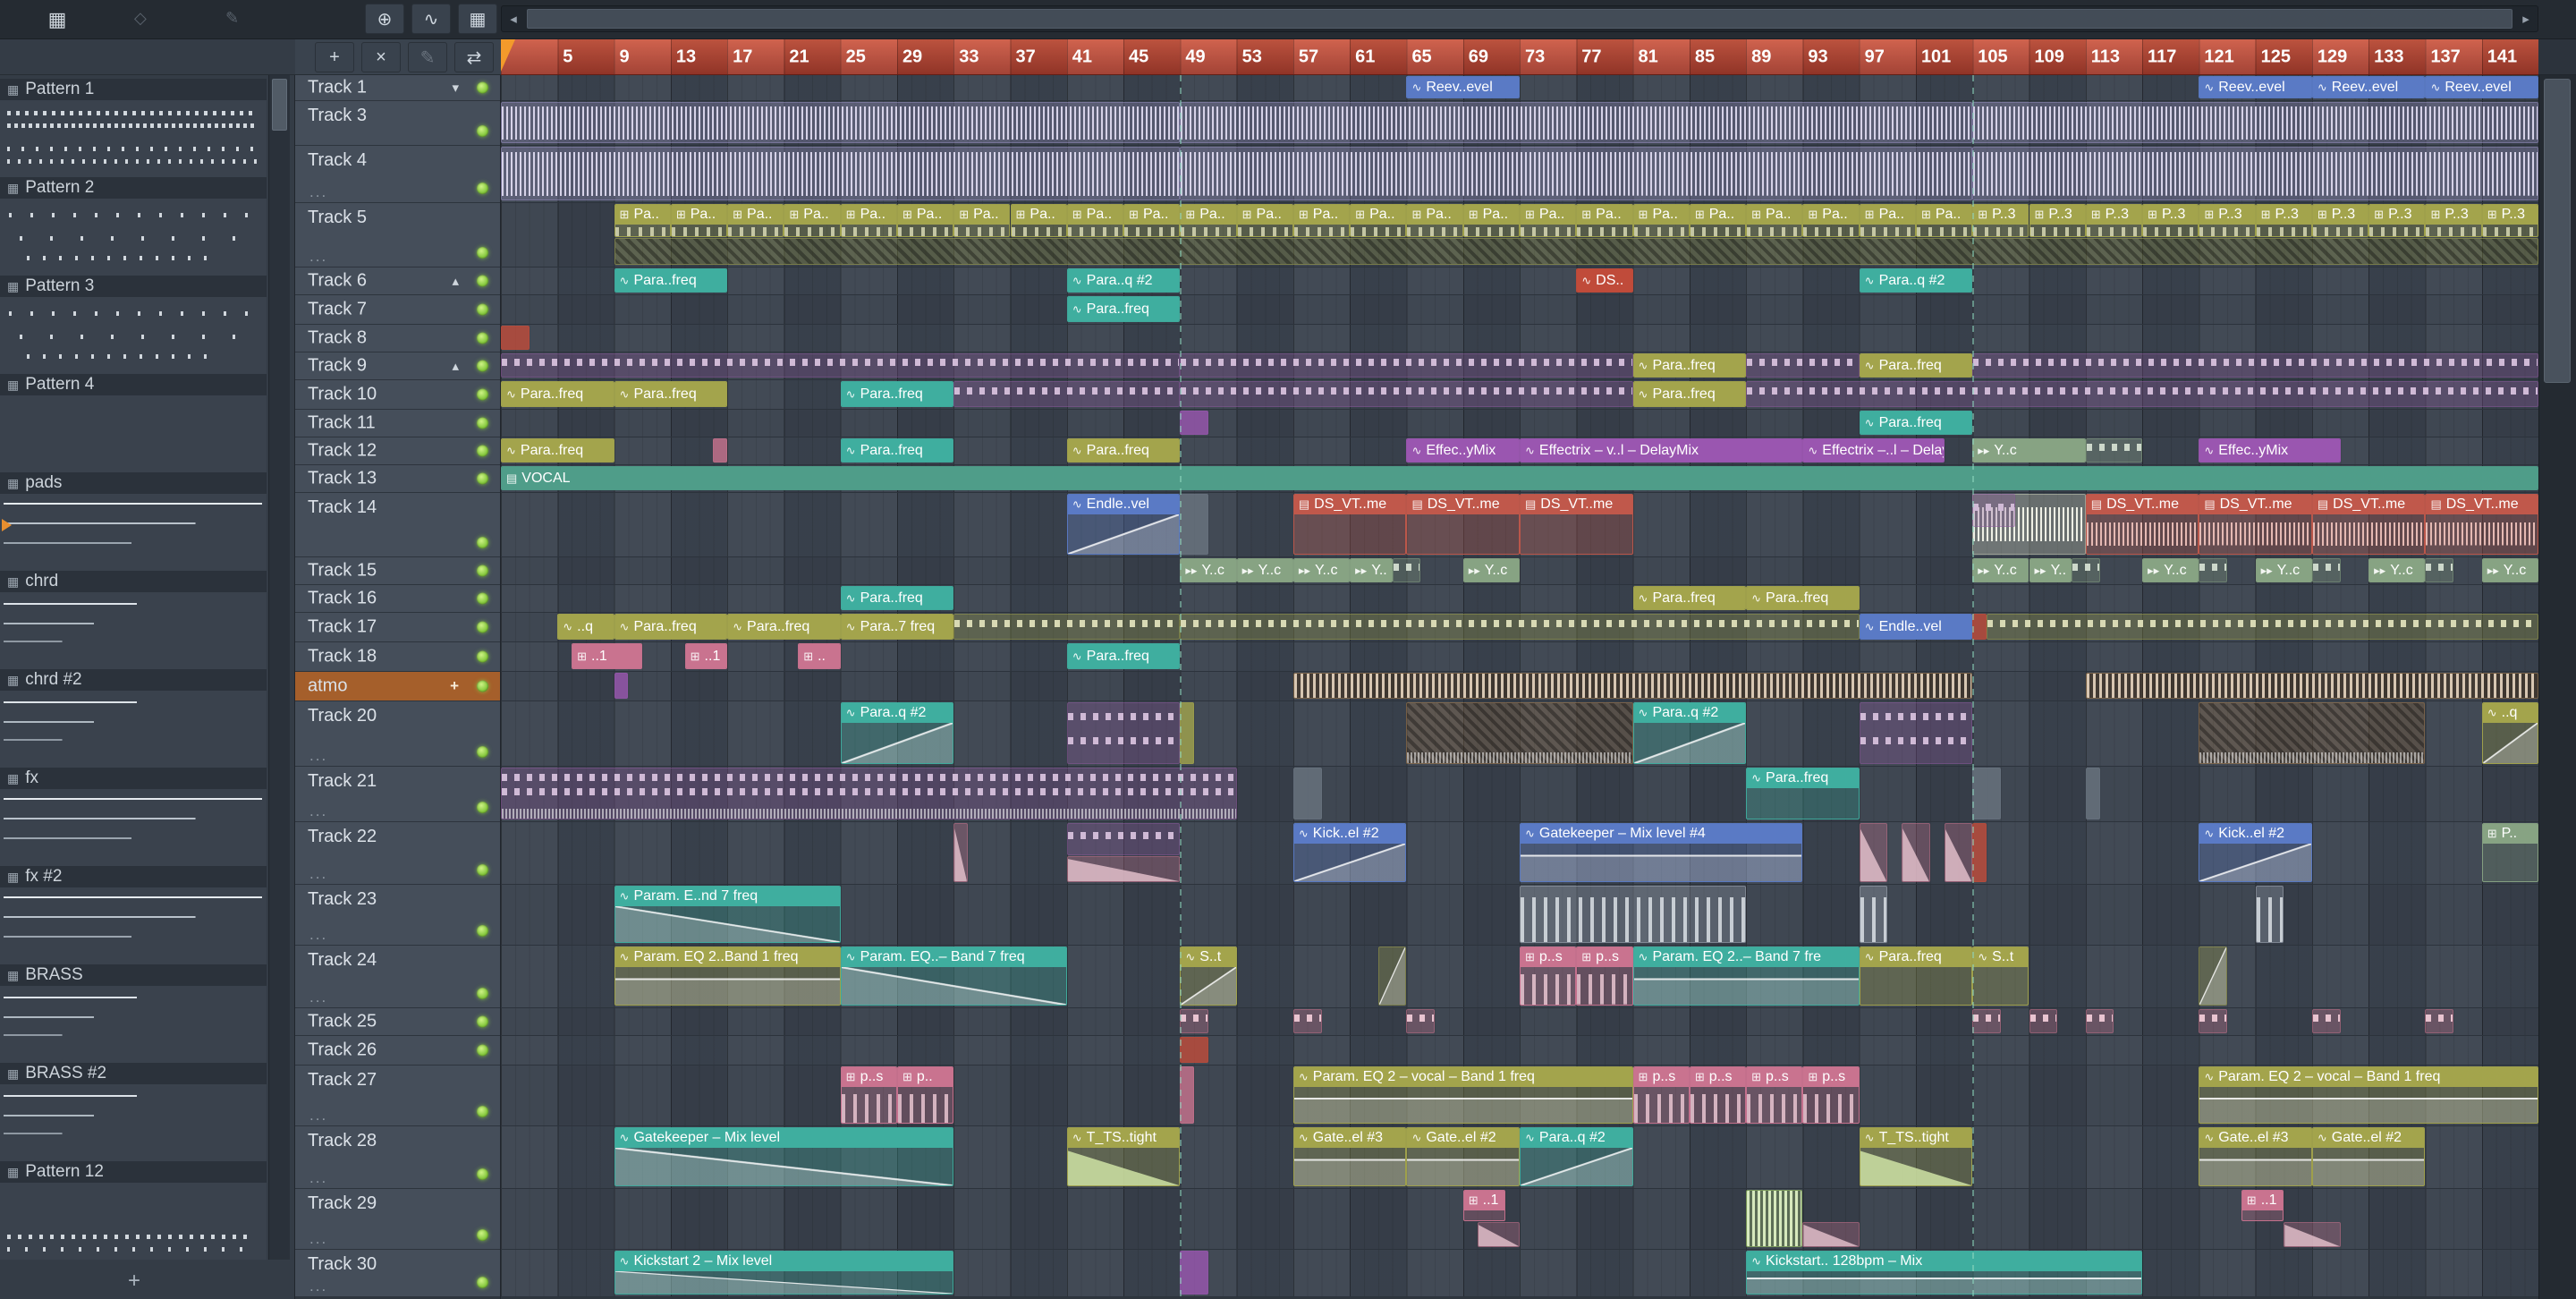 This screenshot has height=1299, width=2576. Describe the element at coordinates (232, 18) in the screenshot. I see `pencil-dim-icon: ✎` at that location.